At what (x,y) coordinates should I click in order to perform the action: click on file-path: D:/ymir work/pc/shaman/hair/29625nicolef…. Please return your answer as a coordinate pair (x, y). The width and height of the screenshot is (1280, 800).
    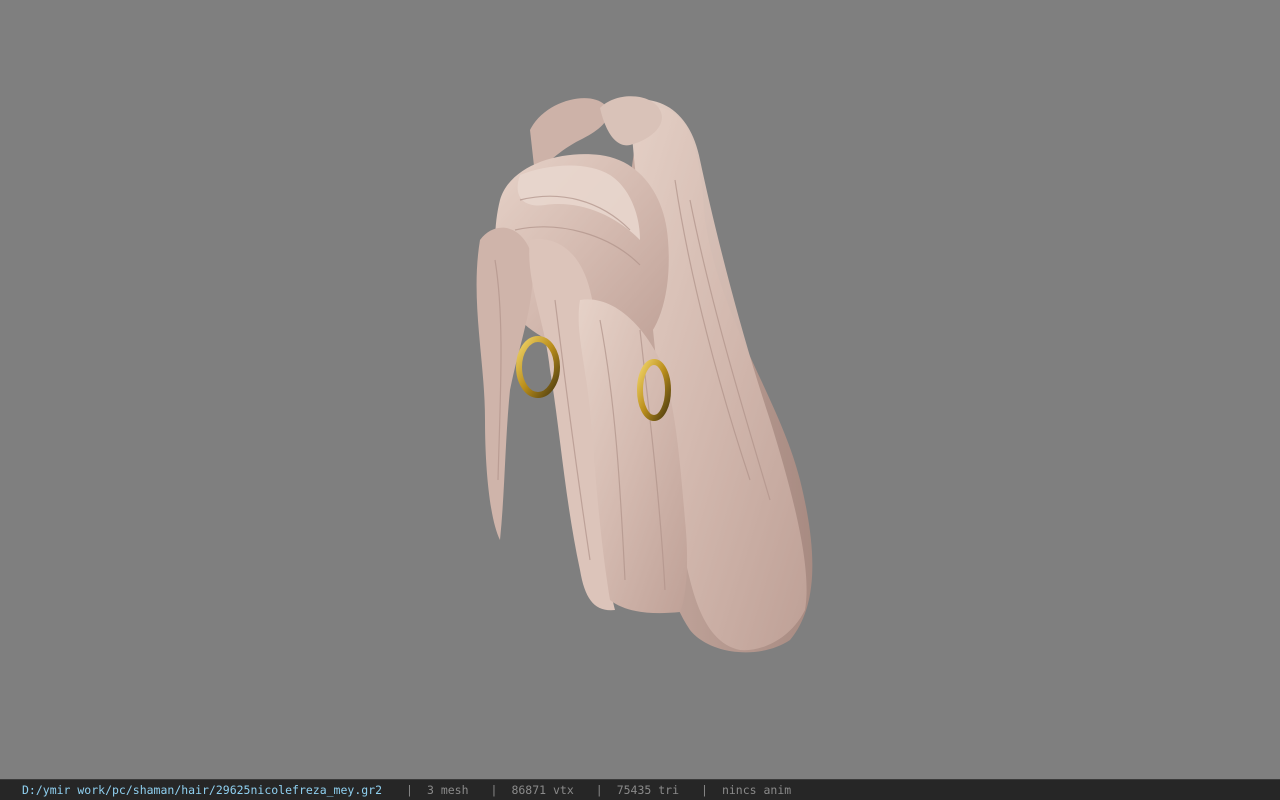
    Looking at the image, I should click on (202, 790).